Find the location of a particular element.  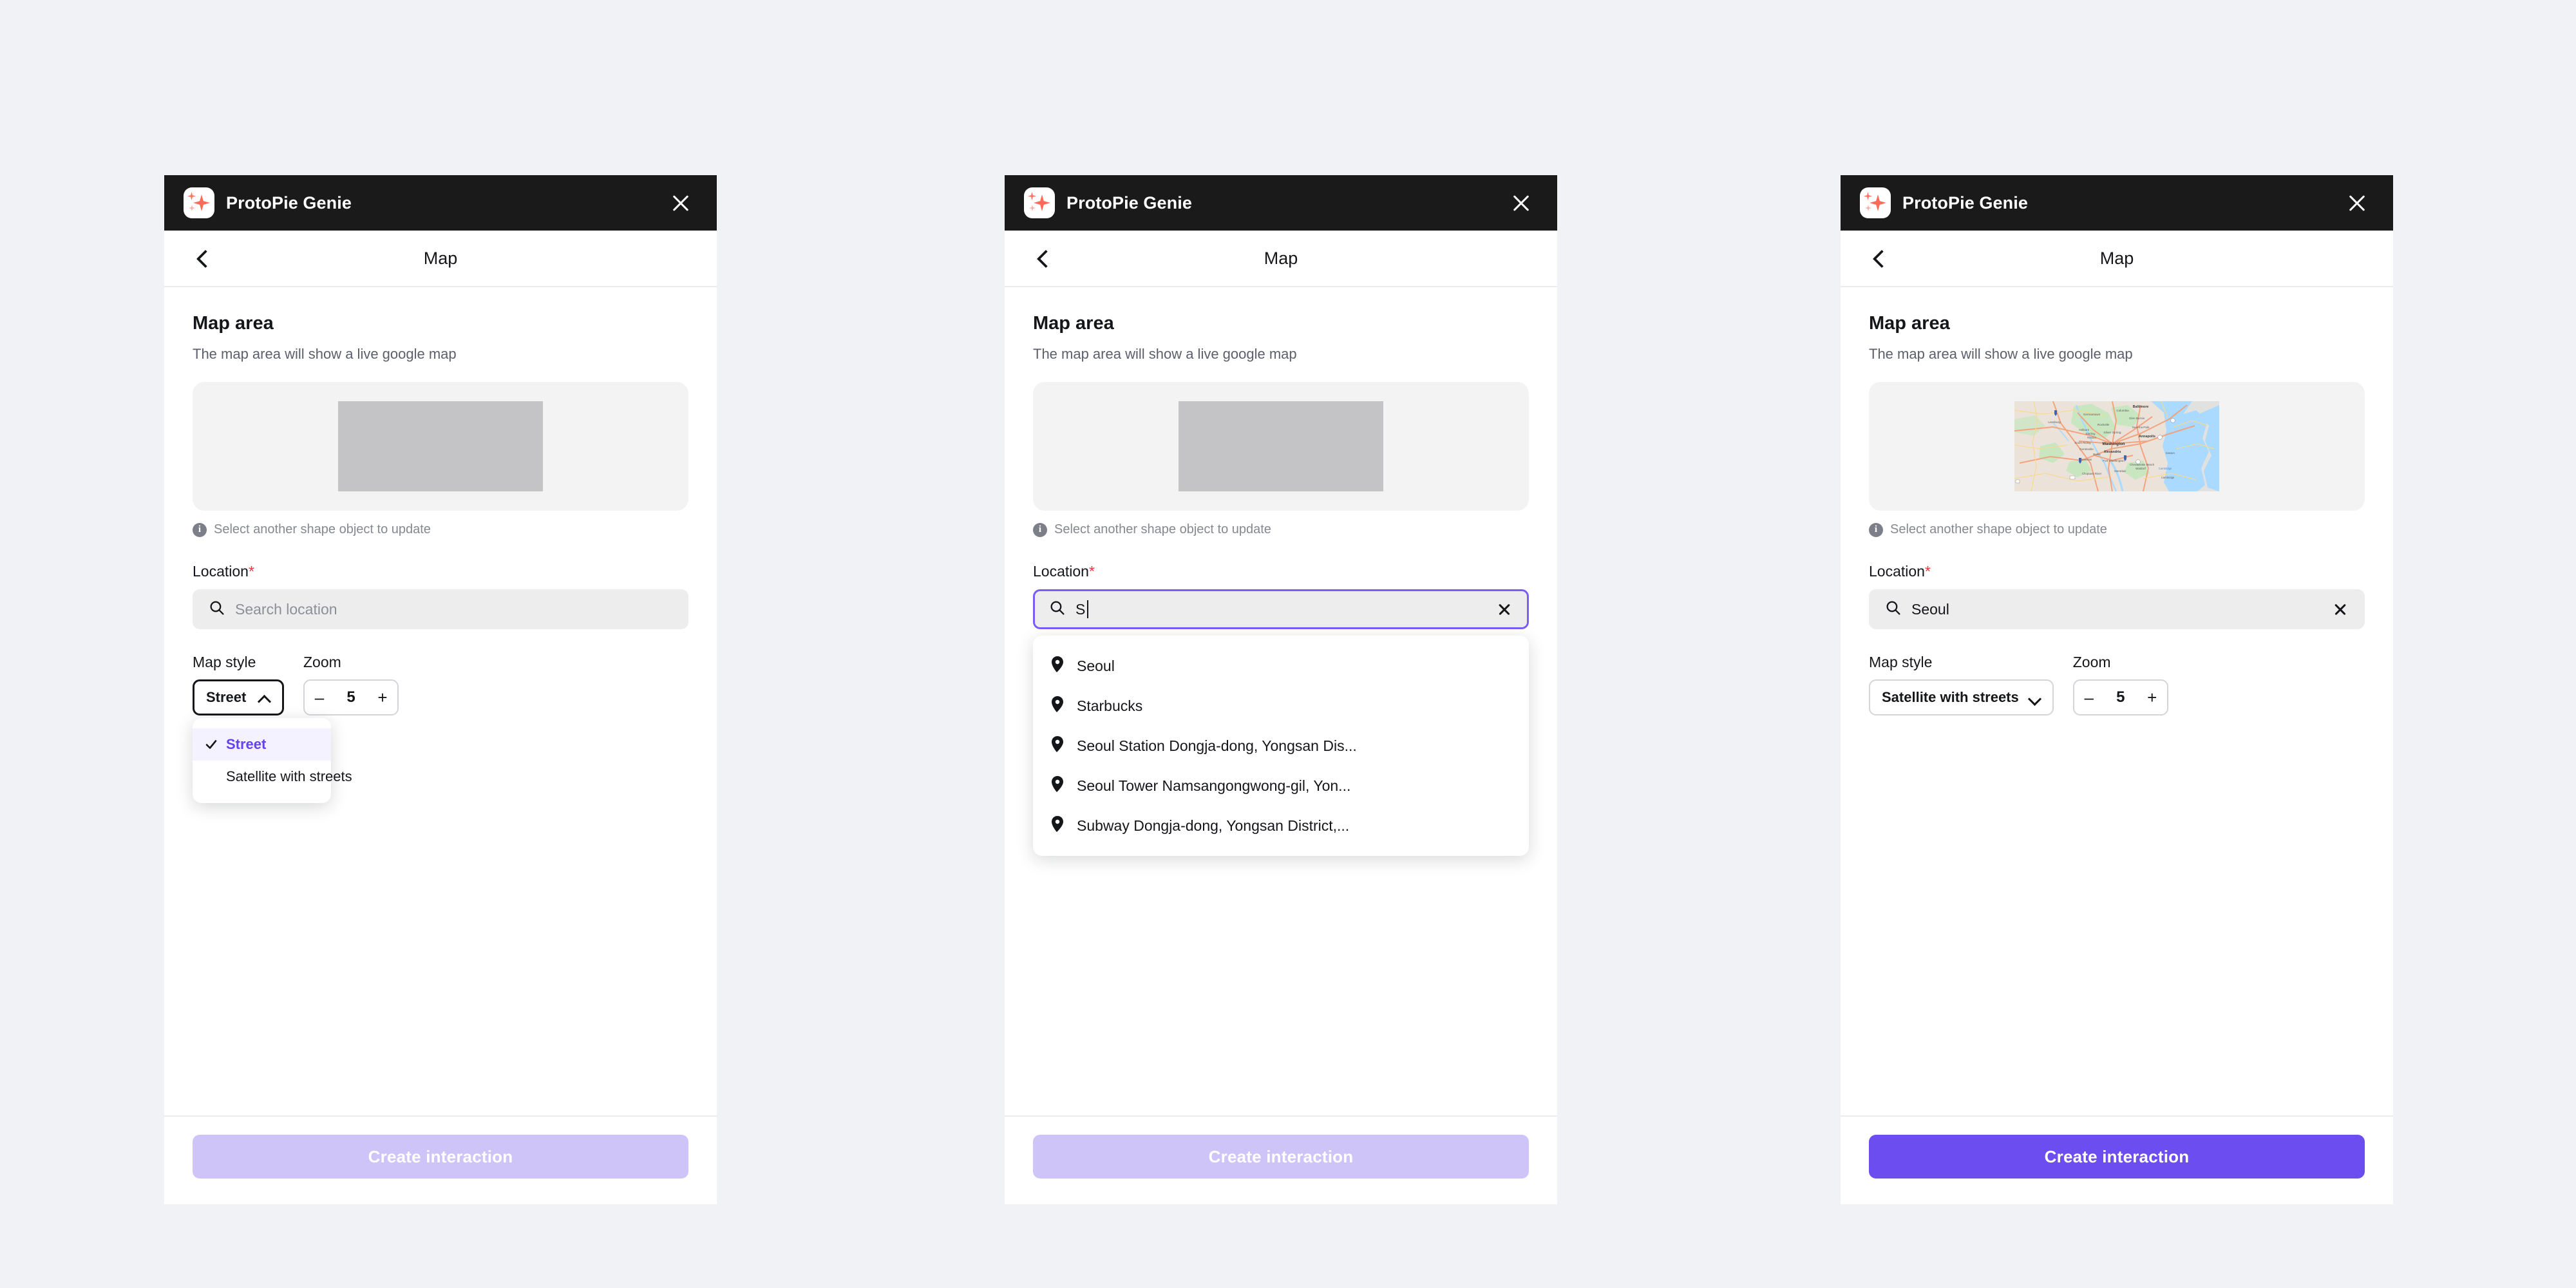

search-text: Search location is located at coordinates (286, 609).